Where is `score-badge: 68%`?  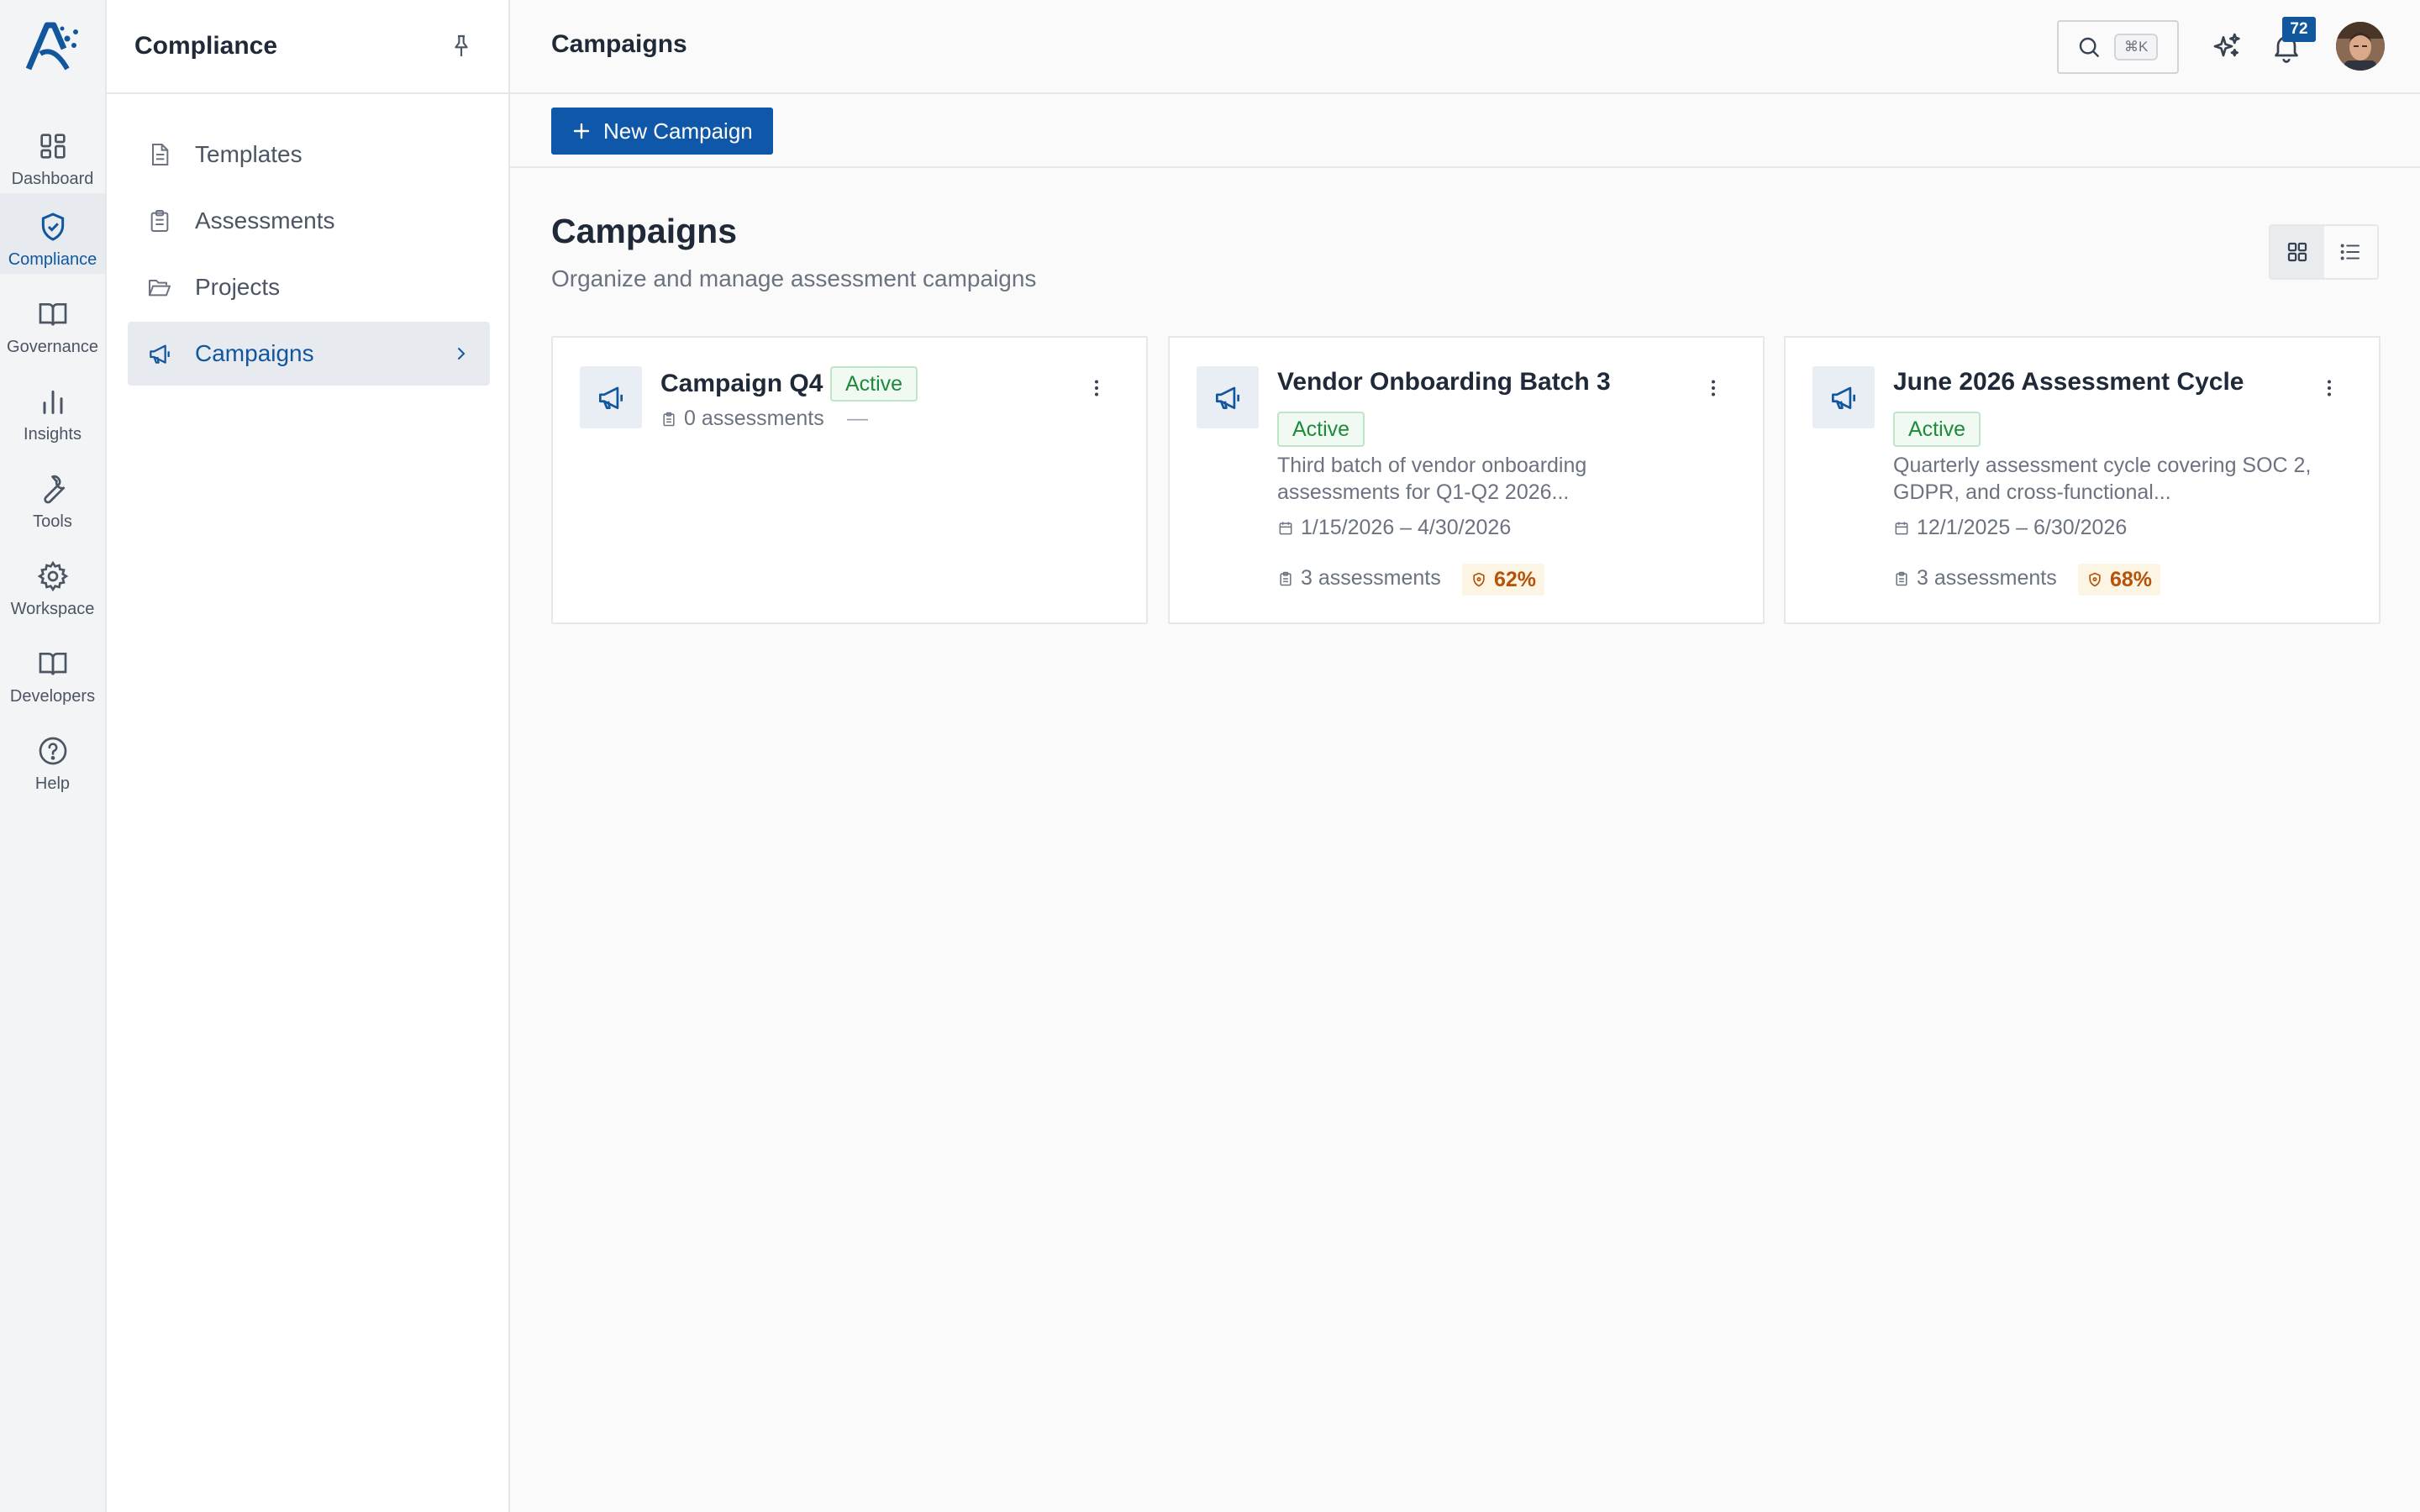 score-badge: 68% is located at coordinates (2119, 580).